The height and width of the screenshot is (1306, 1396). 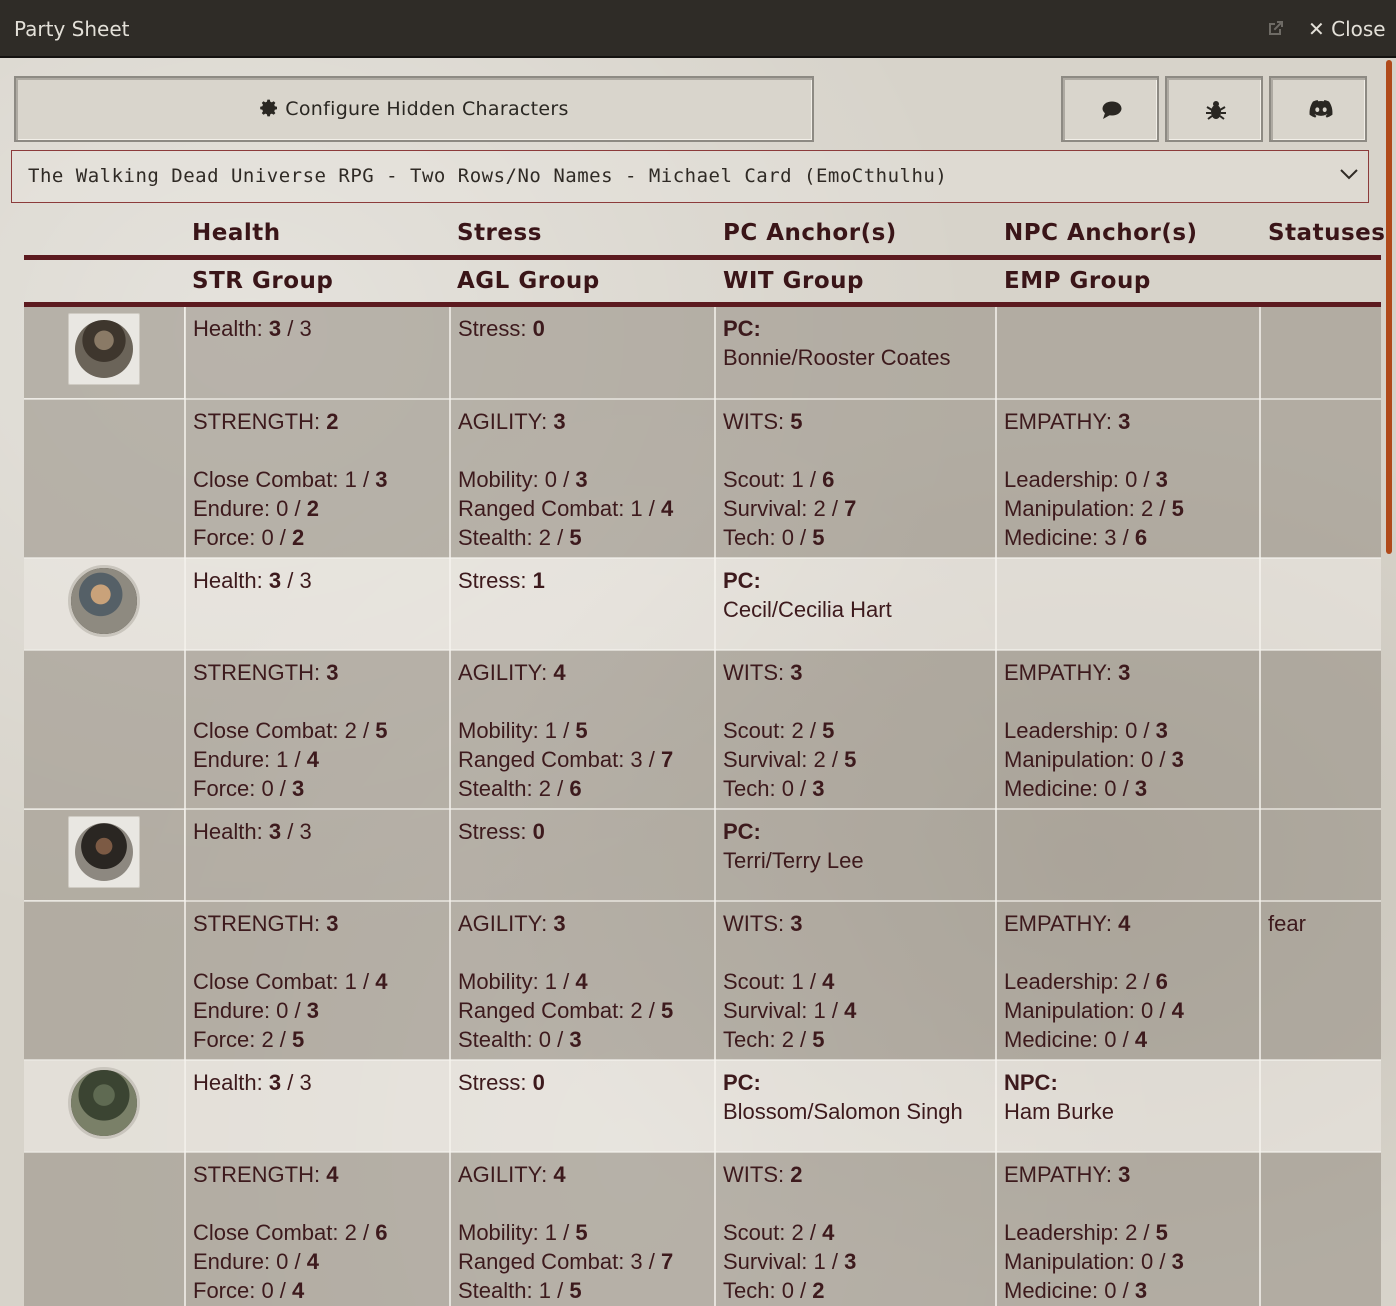 What do you see at coordinates (247, 759) in the screenshot?
I see `skill-name: Endure: 1 /` at bounding box center [247, 759].